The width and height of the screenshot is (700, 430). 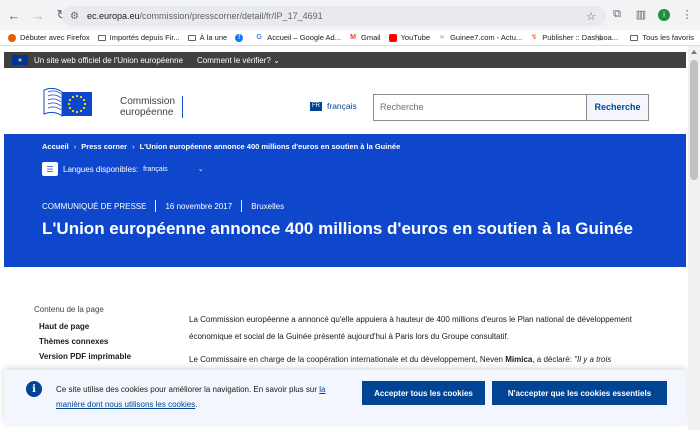 I want to click on logo-line-2: européenne, so click(x=147, y=112).